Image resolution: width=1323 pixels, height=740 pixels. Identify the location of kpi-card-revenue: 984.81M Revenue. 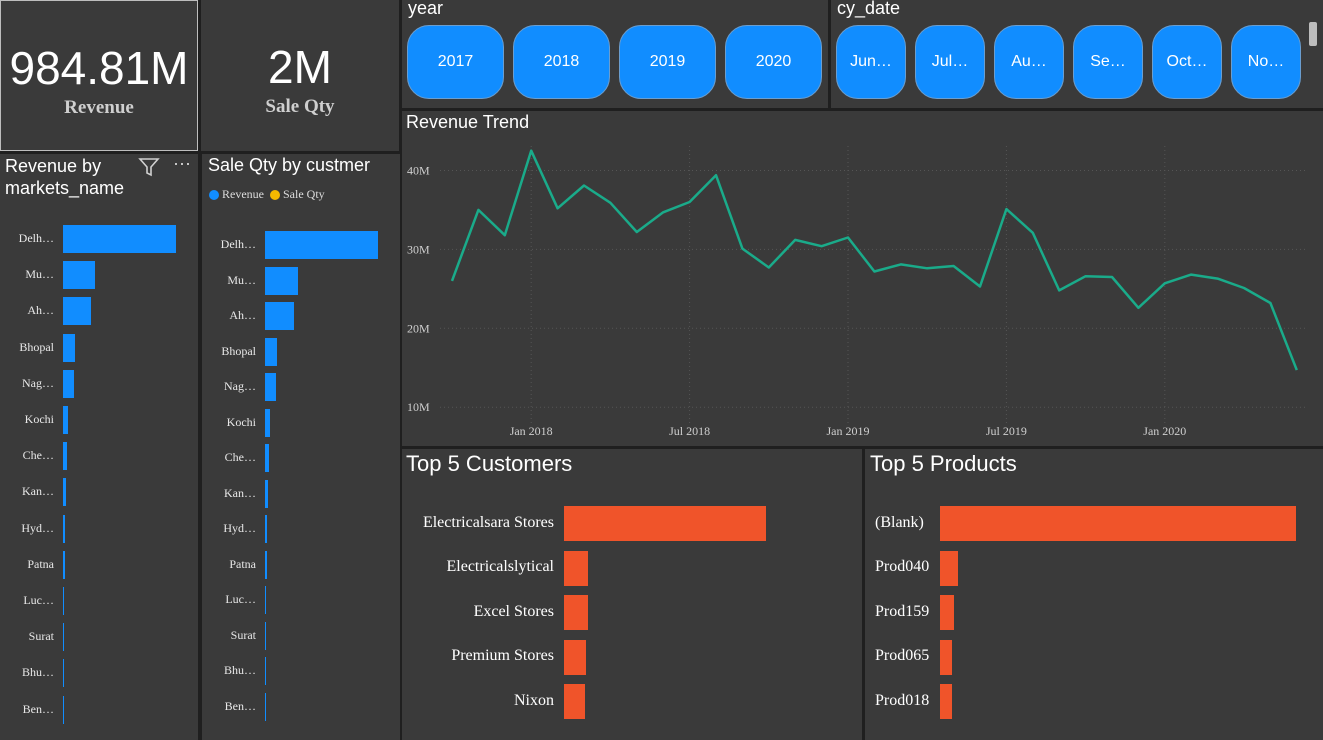
(99, 75).